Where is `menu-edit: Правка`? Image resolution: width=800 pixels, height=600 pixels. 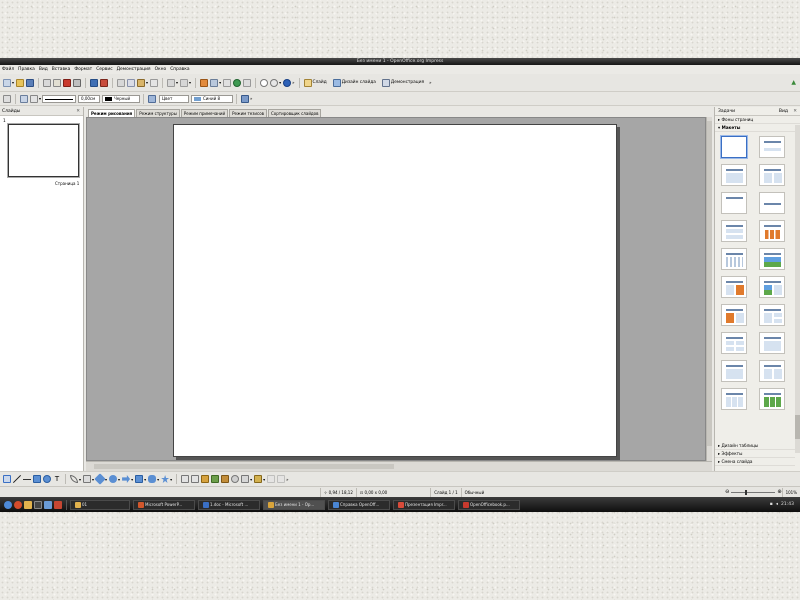 menu-edit: Правка is located at coordinates (26, 69).